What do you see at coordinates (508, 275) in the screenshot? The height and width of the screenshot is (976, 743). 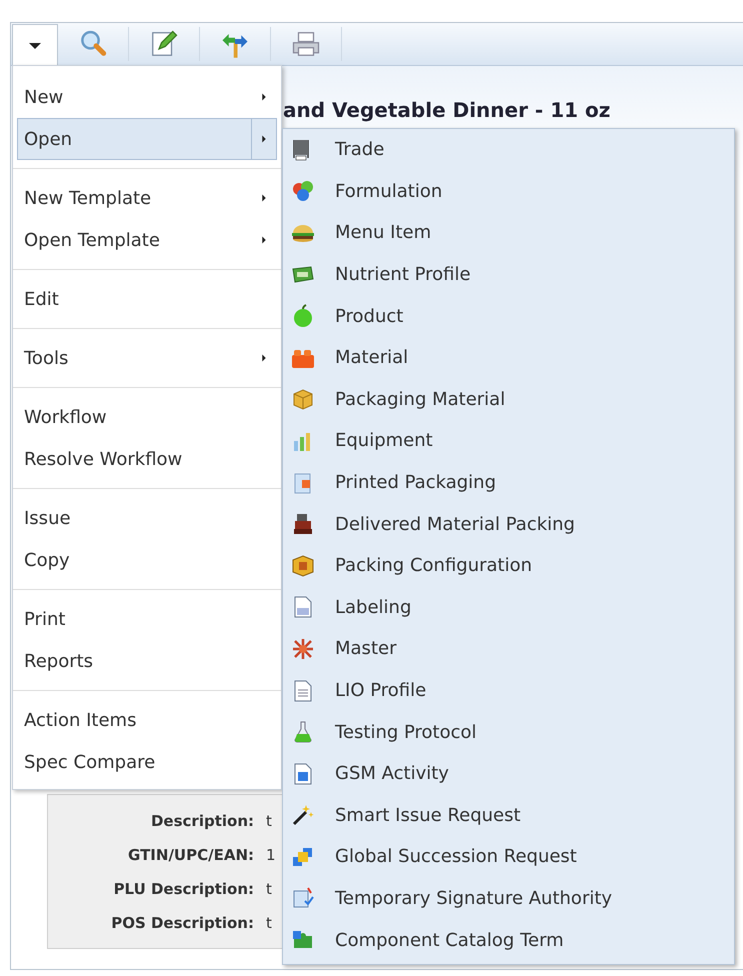 I see `menu-item: Nutrient Profile` at bounding box center [508, 275].